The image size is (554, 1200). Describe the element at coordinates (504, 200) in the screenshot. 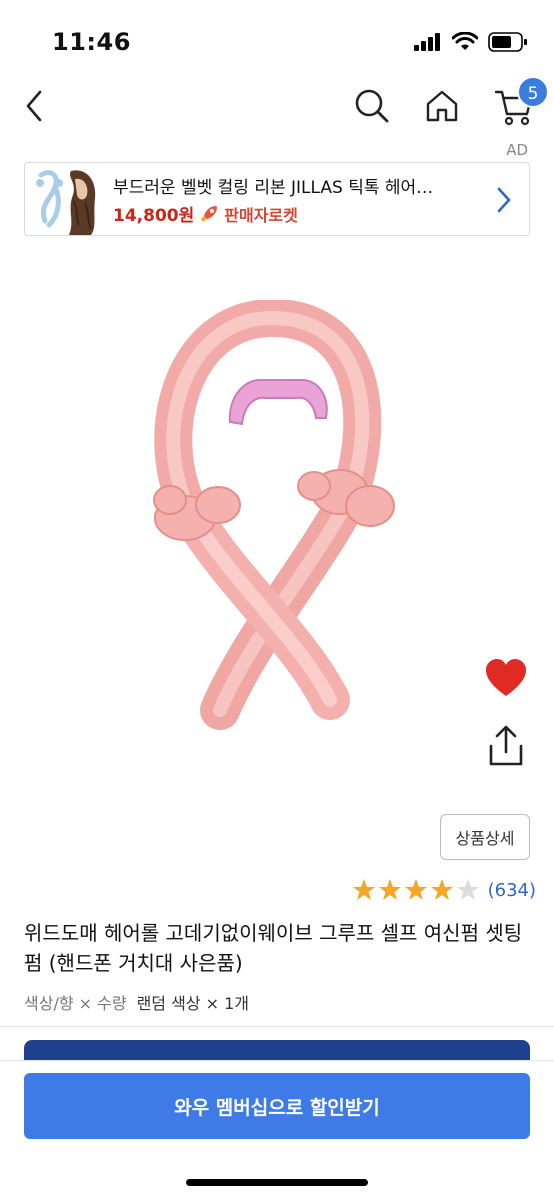

I see `chevron-right-icon` at that location.